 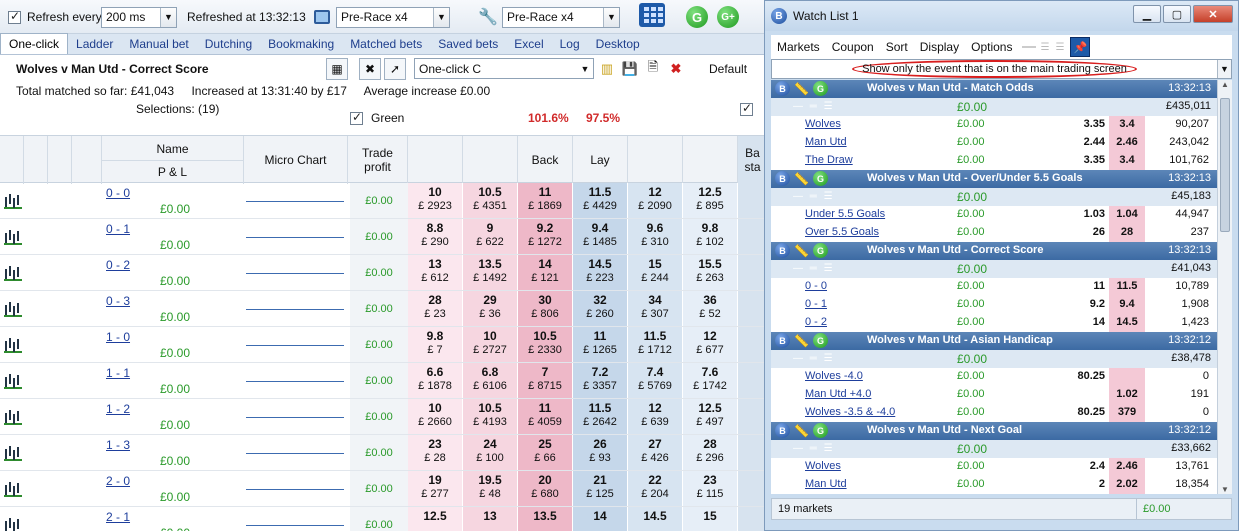 I want to click on lay-price-1: 21 £ 125, so click(x=600, y=488).